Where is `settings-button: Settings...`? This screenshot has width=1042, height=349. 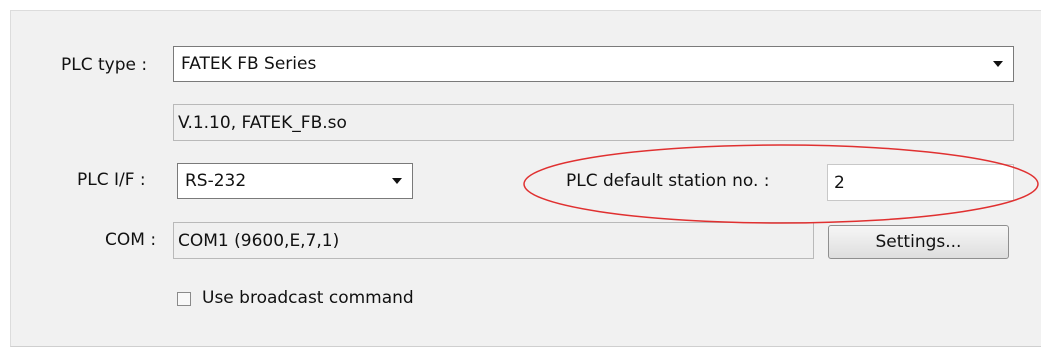 settings-button: Settings... is located at coordinates (918, 242).